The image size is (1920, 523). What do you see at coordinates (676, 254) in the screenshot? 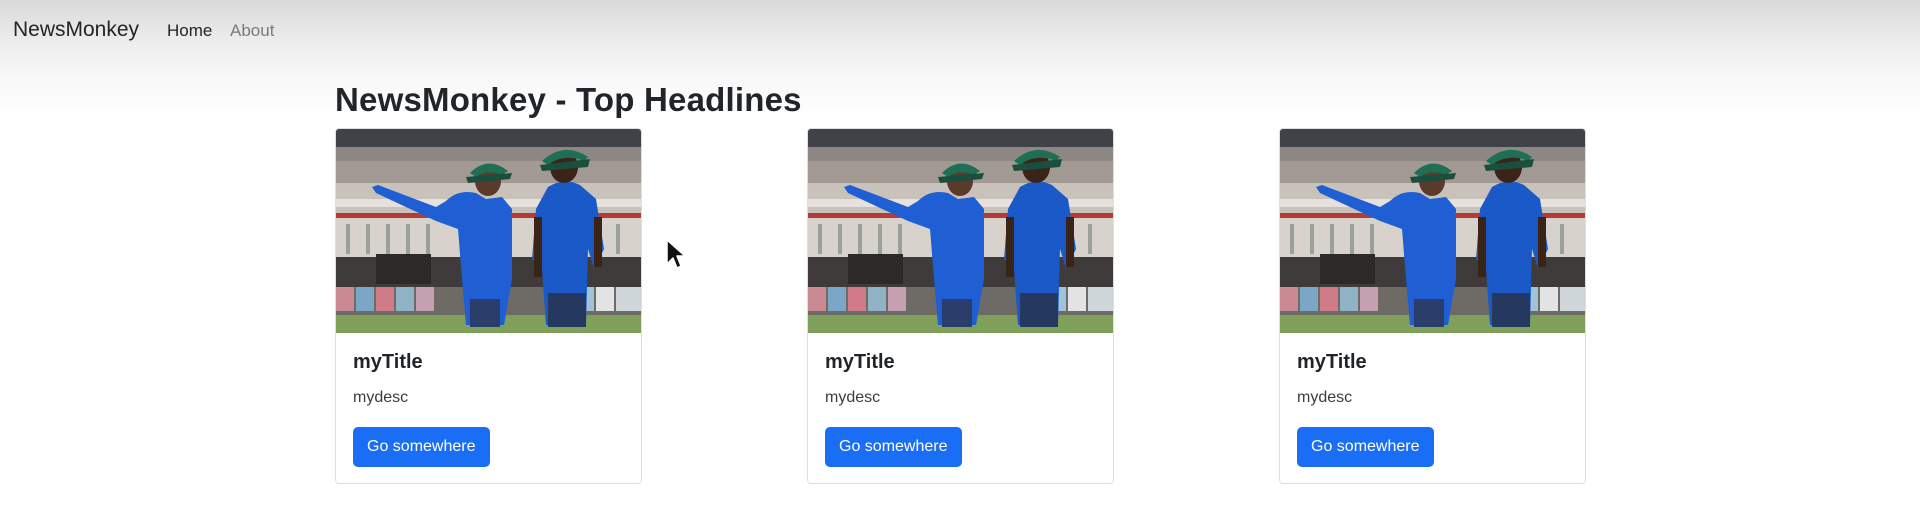
I see `mouse-pointer-icon` at bounding box center [676, 254].